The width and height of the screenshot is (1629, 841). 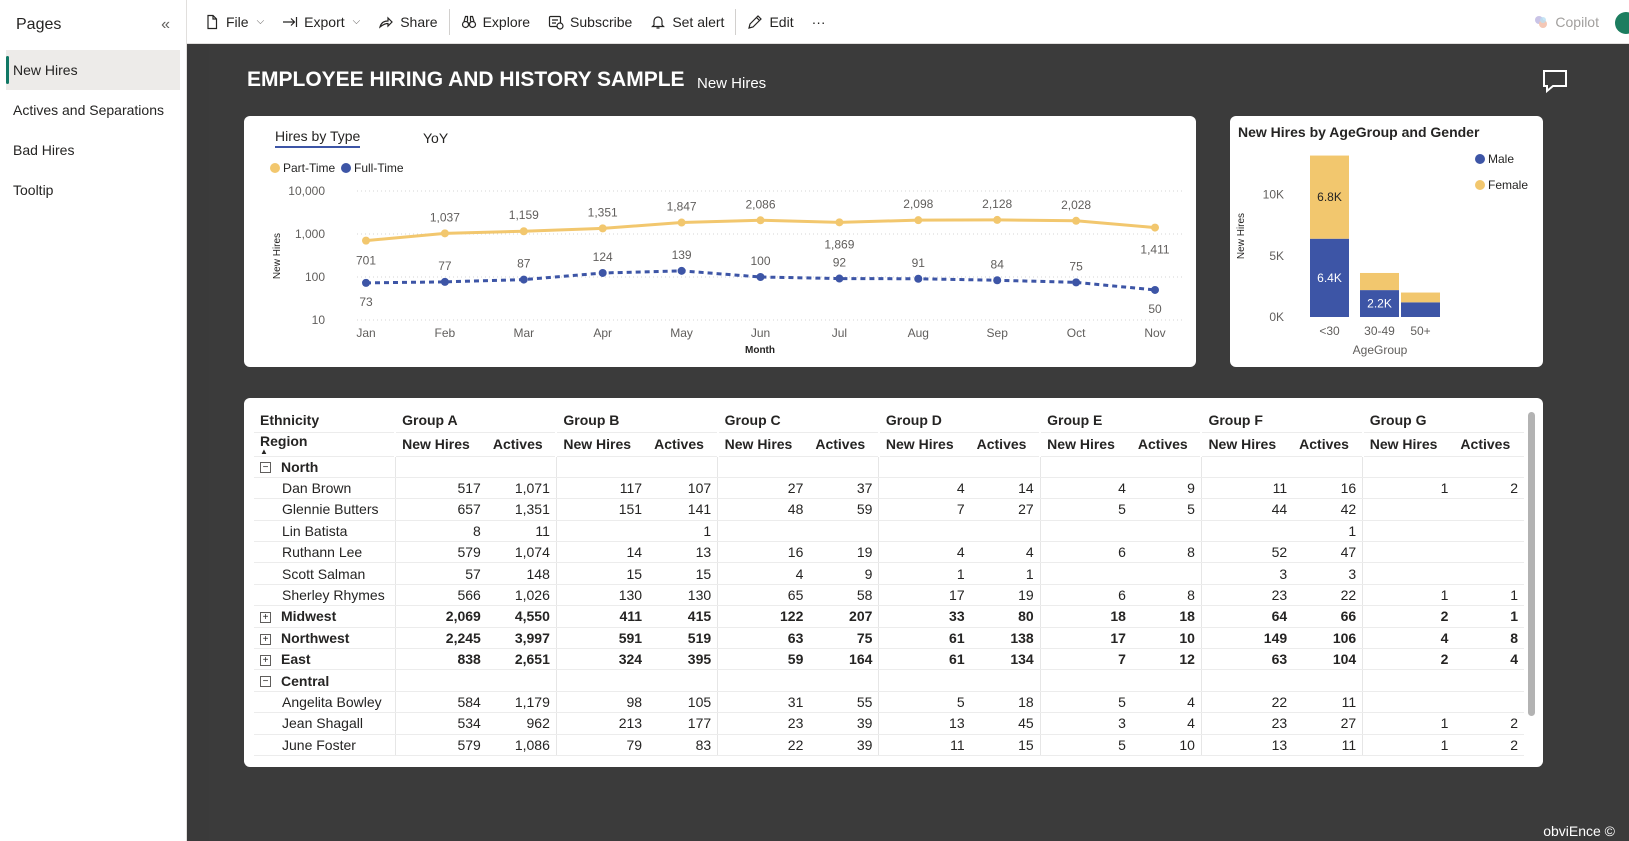 What do you see at coordinates (45, 70) in the screenshot?
I see `page-item-label: New Hires` at bounding box center [45, 70].